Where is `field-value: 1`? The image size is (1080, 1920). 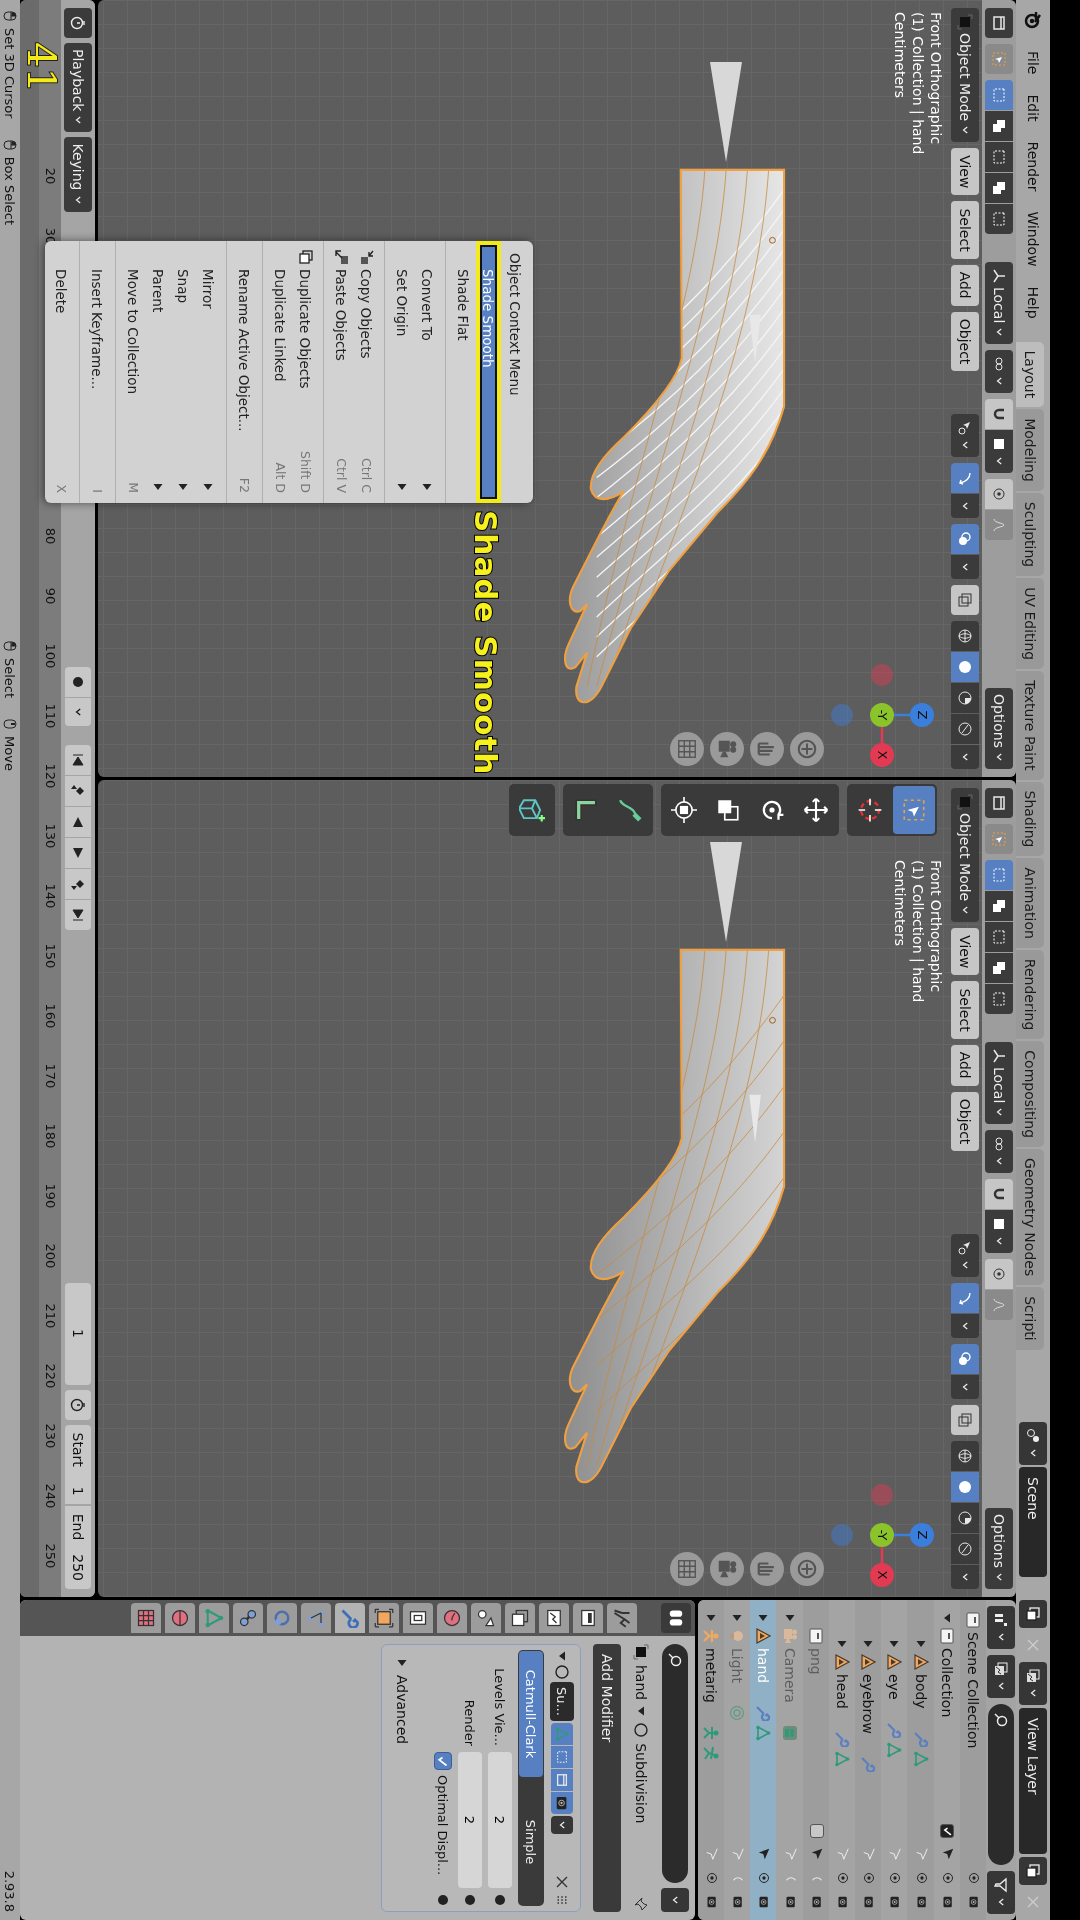
field-value: 1 is located at coordinates (78, 1491).